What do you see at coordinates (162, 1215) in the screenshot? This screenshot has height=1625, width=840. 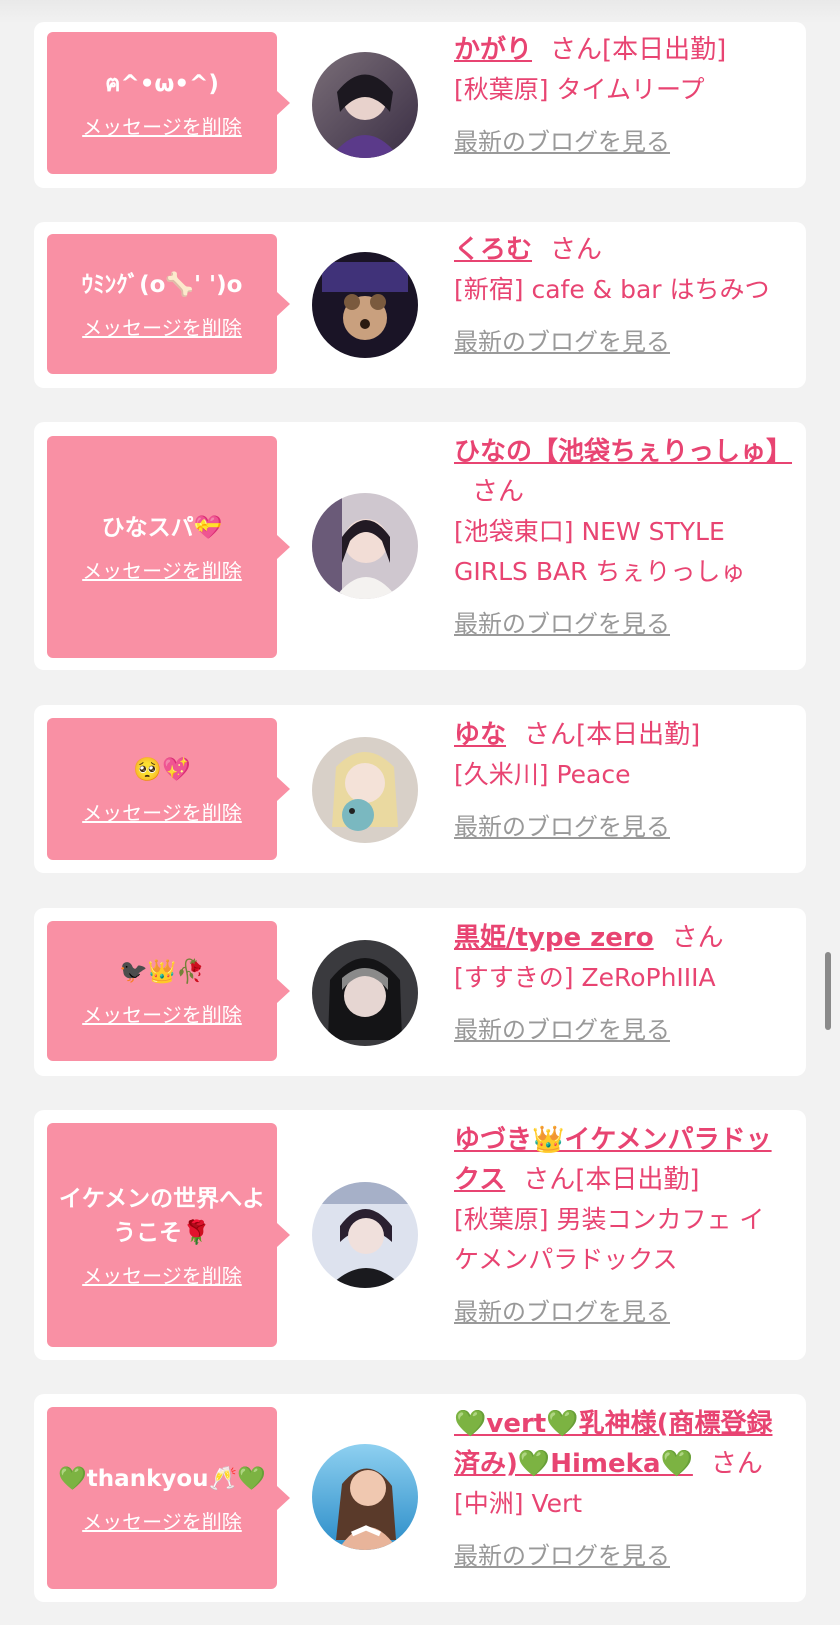 I see `message-text: イケメンの世界へようこそ🌹` at bounding box center [162, 1215].